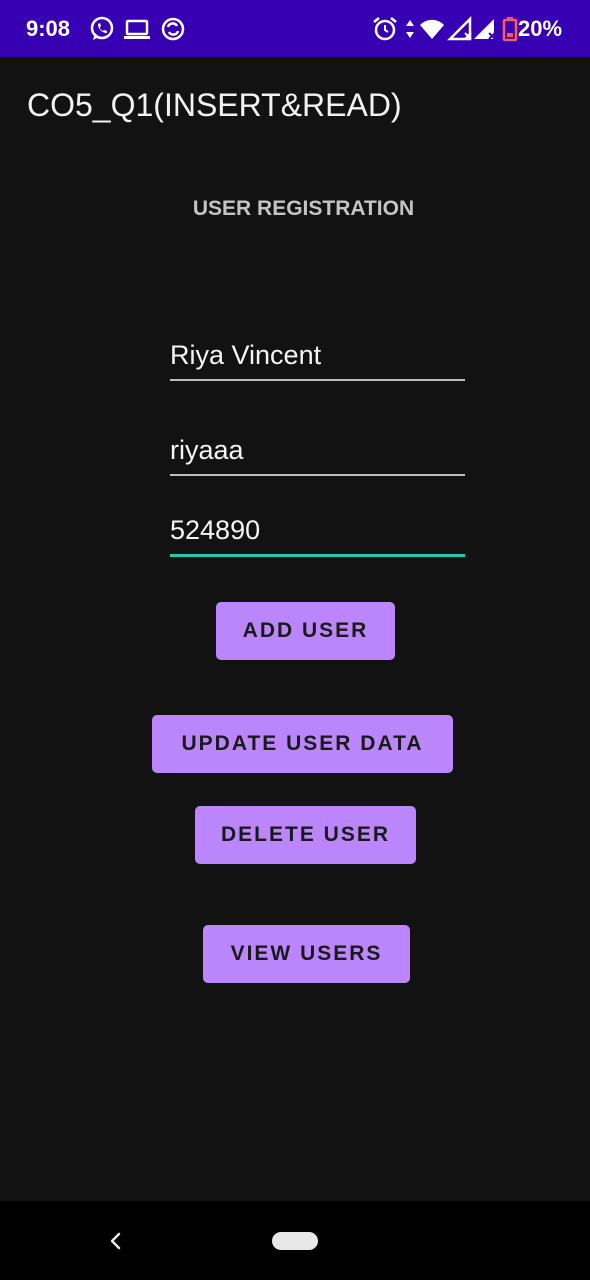  I want to click on app-title: CO5_Q1(INSERT&READ), so click(214, 105).